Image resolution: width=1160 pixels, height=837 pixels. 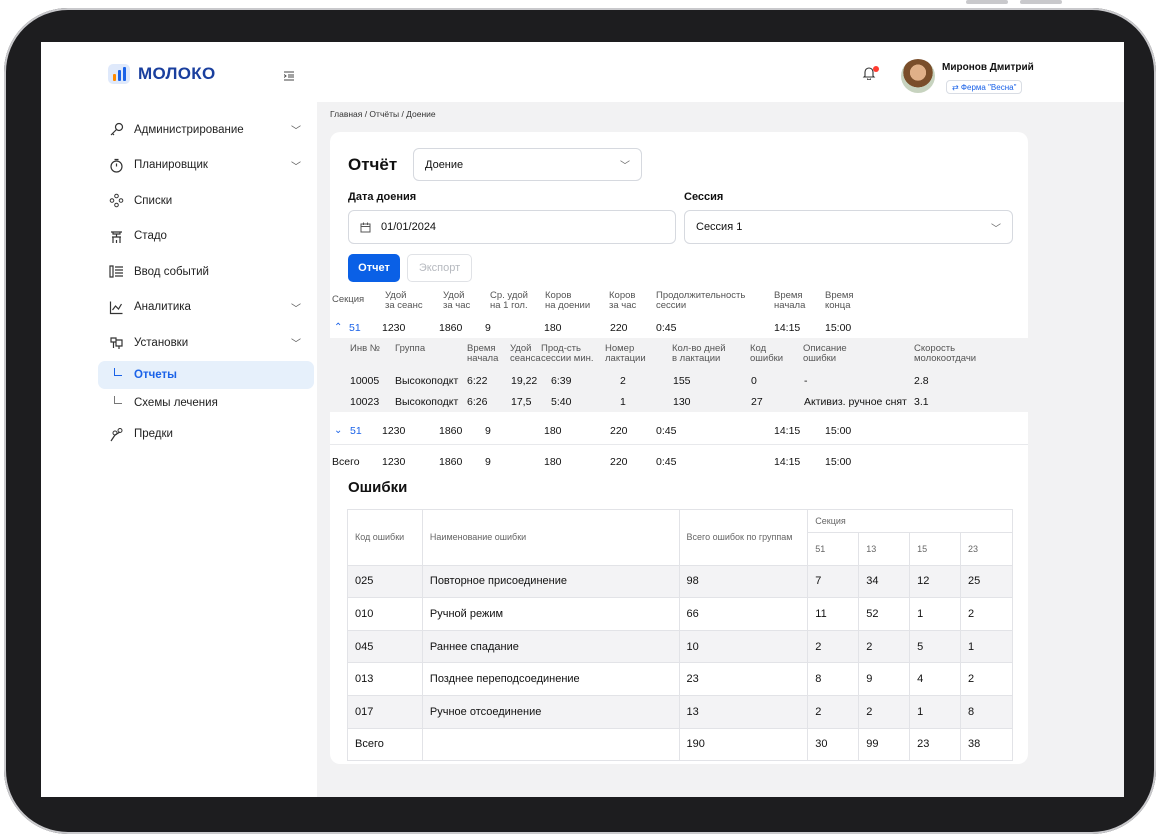 I want to click on tablet-volume-button, so click(x=987, y=2).